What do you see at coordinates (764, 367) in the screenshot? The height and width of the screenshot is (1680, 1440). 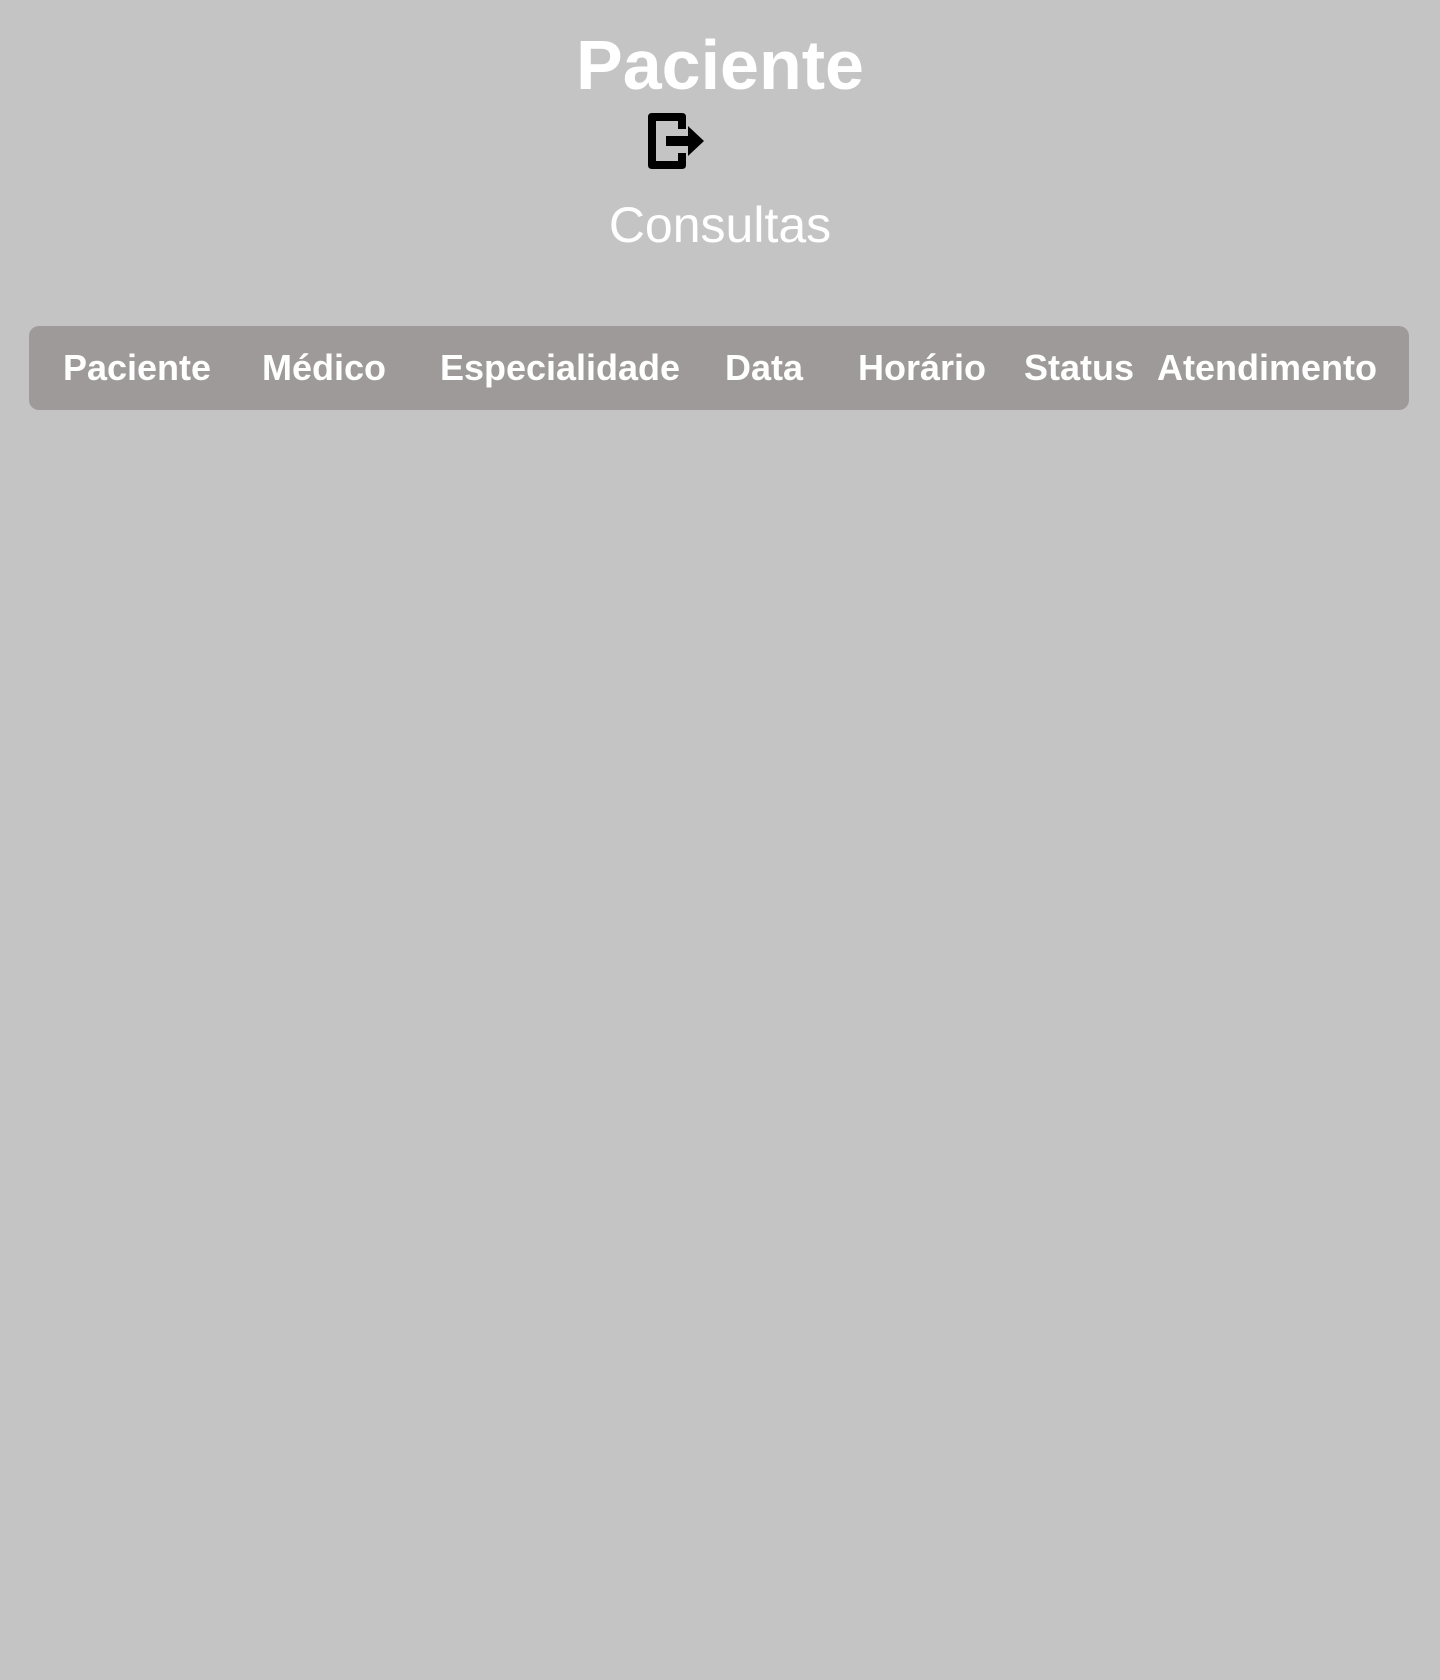 I see `column-header-data: Data` at bounding box center [764, 367].